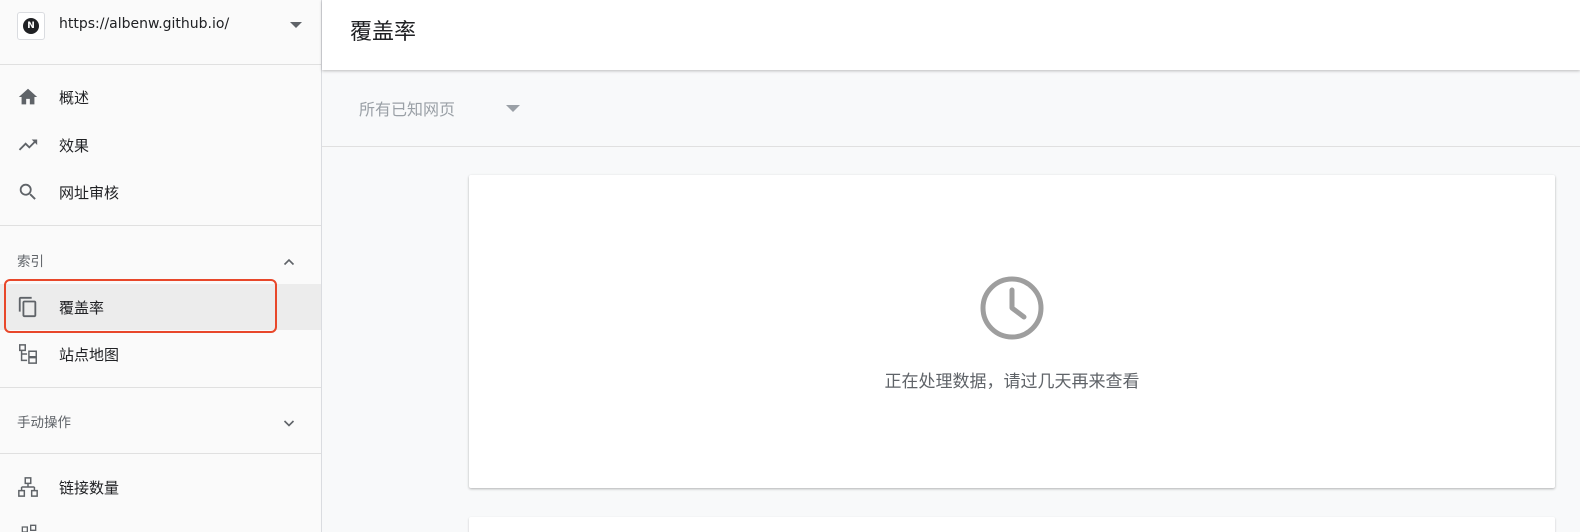  Describe the element at coordinates (160, 259) in the screenshot. I see `section-header-index: 索引` at that location.